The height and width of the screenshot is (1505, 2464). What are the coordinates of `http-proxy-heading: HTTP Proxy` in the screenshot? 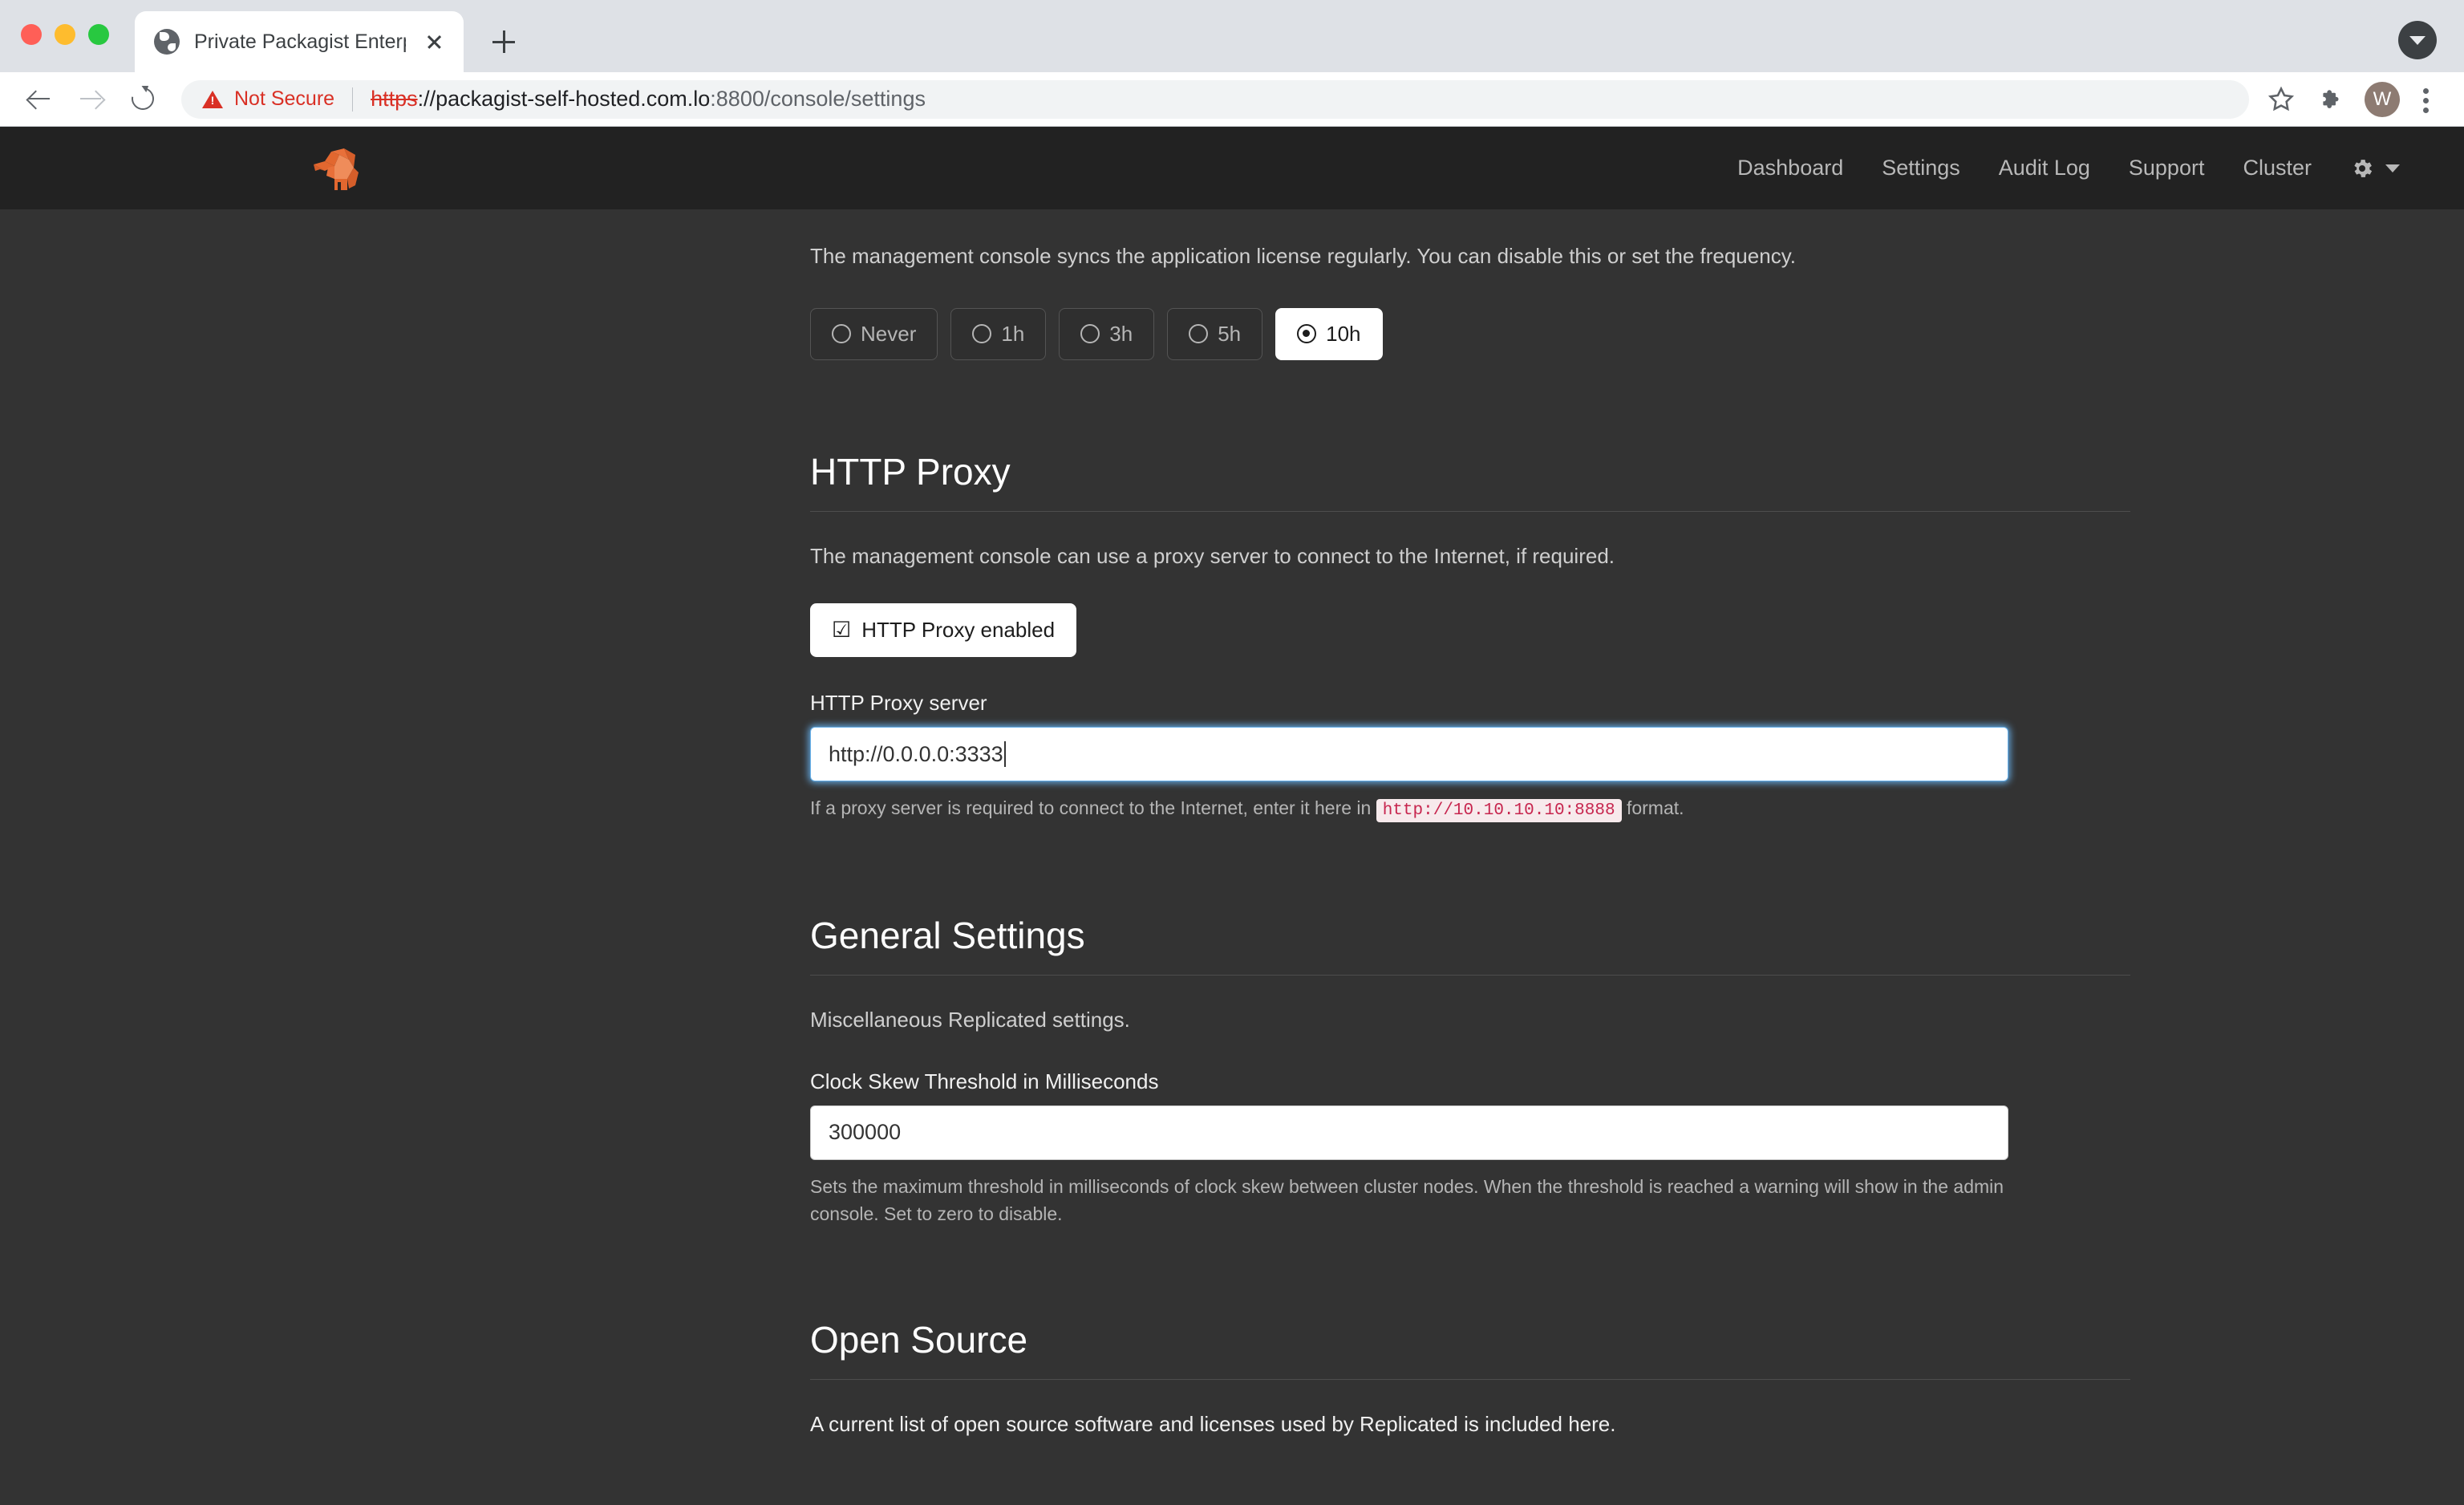 It's located at (1470, 481).